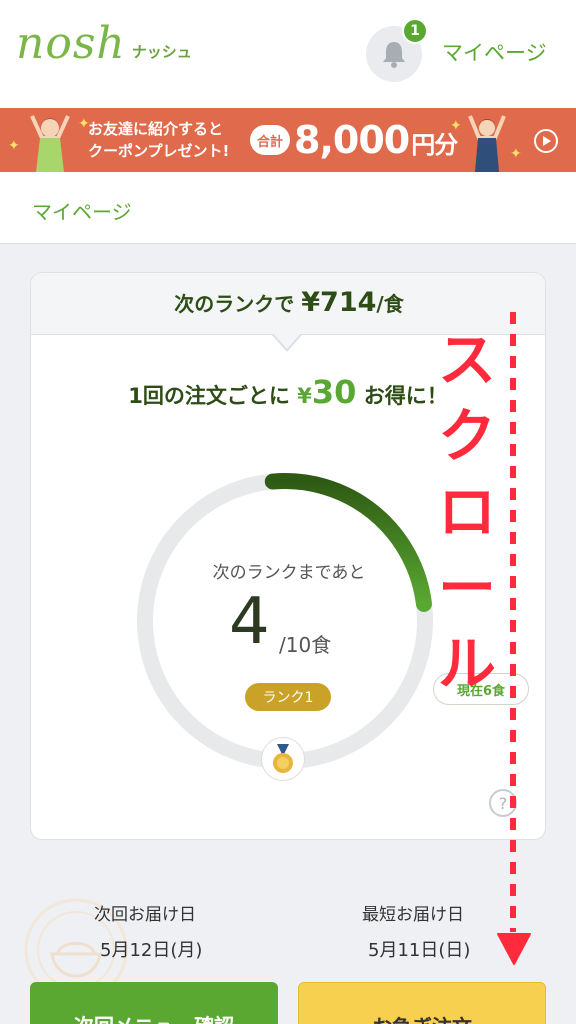 Image resolution: width=576 pixels, height=1024 pixels. What do you see at coordinates (145, 915) in the screenshot?
I see `next-delivery-label: 次回お届け日` at bounding box center [145, 915].